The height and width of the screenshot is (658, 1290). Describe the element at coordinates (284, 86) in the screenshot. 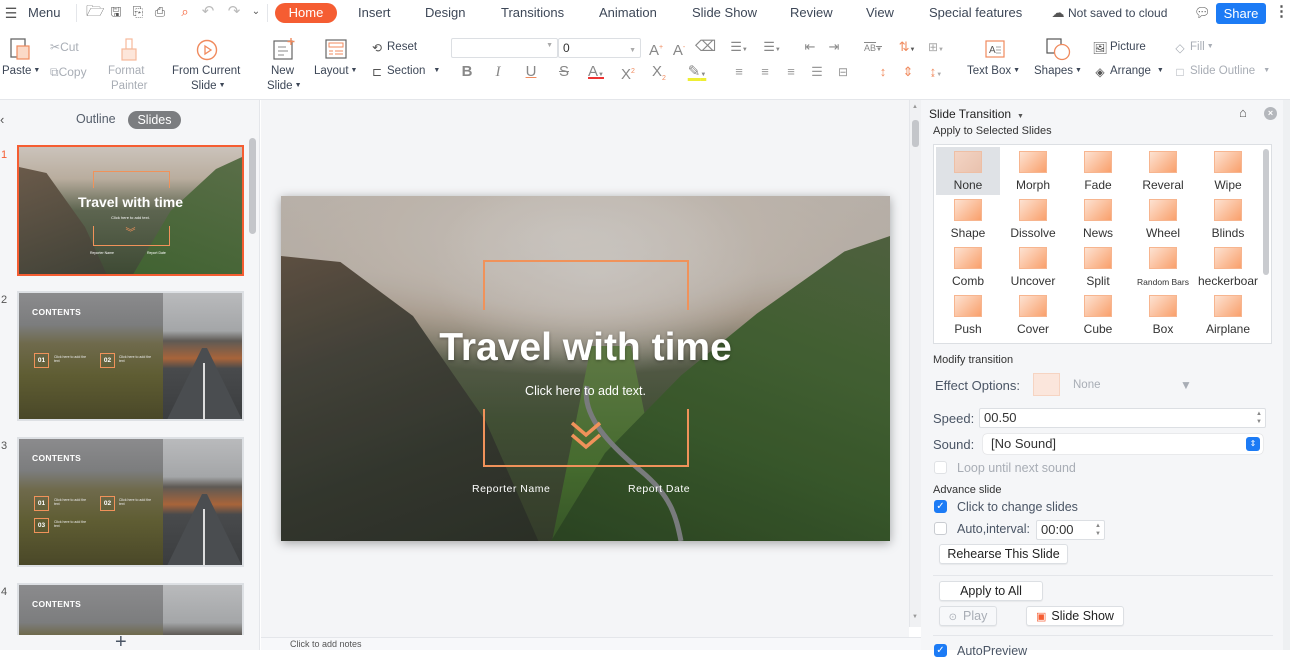

I see `new-slide-label-2: Slide ▼` at that location.